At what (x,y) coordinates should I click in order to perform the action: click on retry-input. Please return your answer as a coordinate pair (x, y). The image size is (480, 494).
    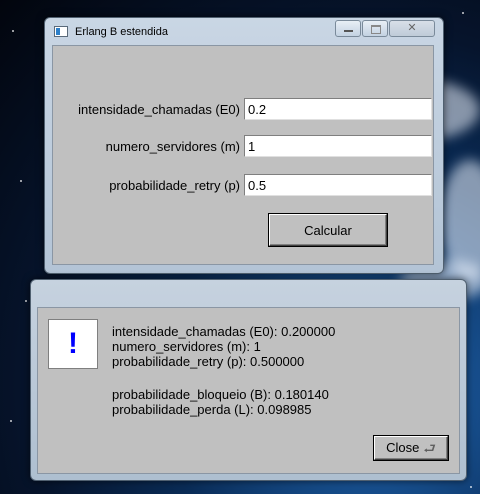
    Looking at the image, I should click on (338, 185).